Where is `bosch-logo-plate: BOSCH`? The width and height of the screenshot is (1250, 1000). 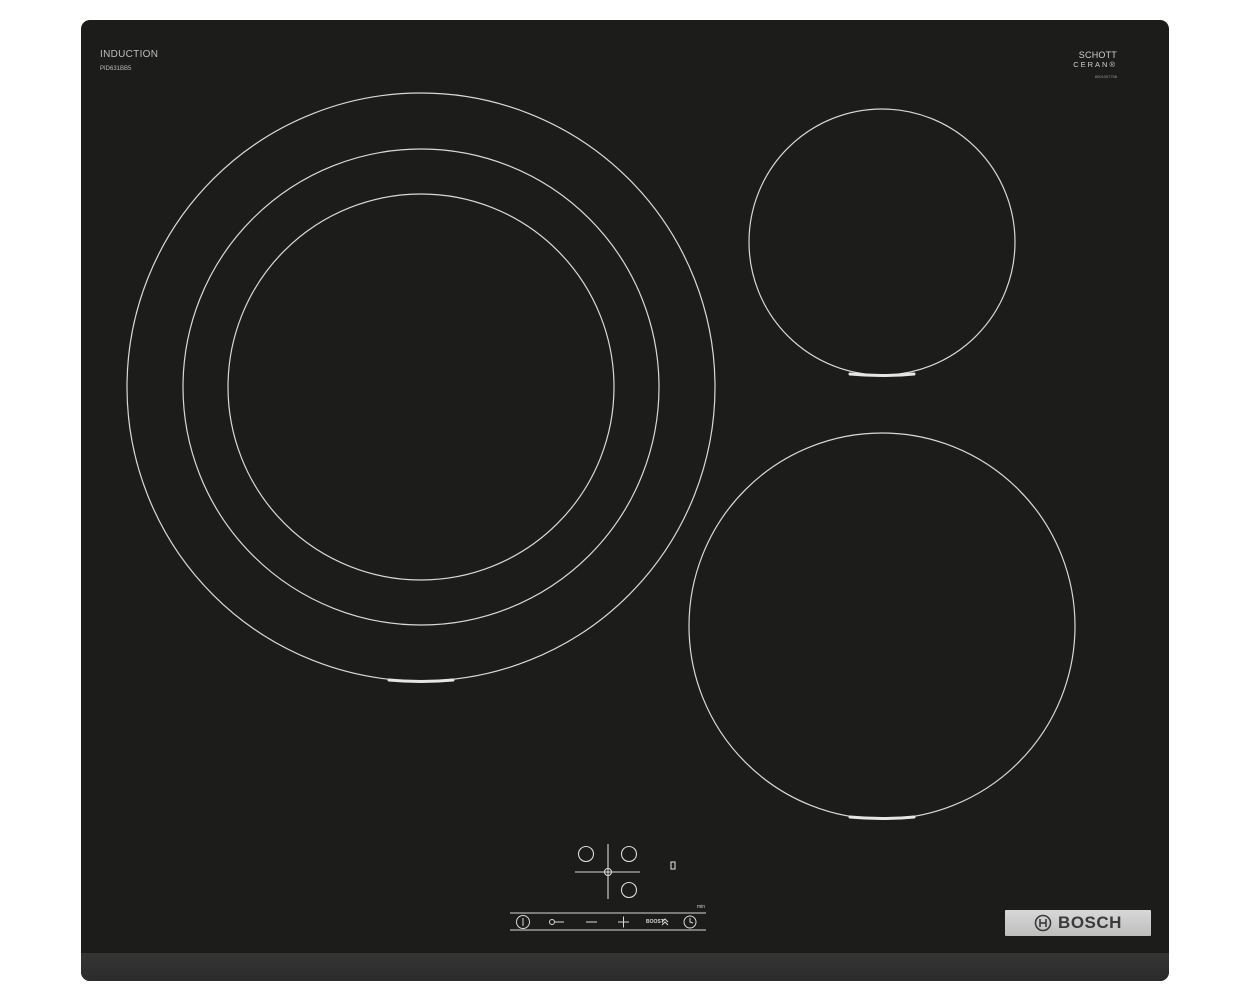 bosch-logo-plate: BOSCH is located at coordinates (1078, 923).